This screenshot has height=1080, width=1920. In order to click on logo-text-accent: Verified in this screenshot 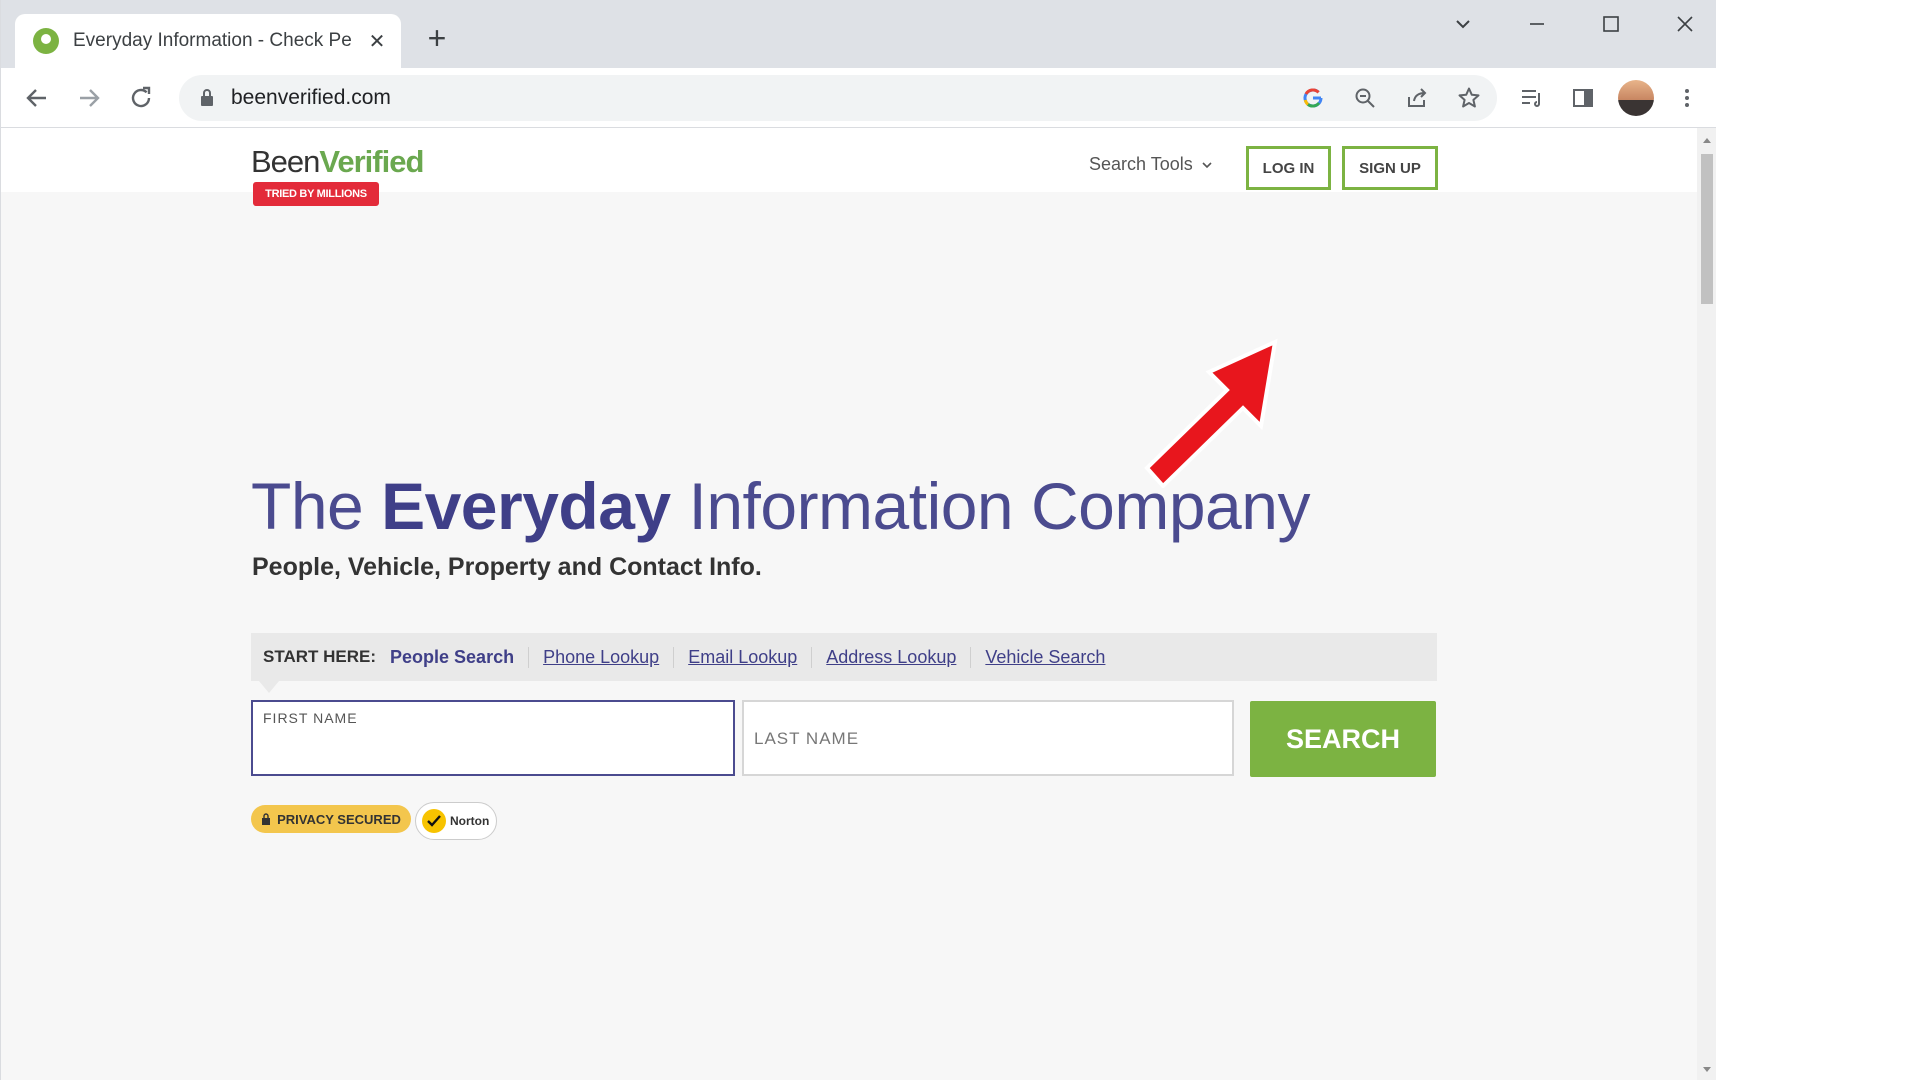, I will do `click(371, 161)`.